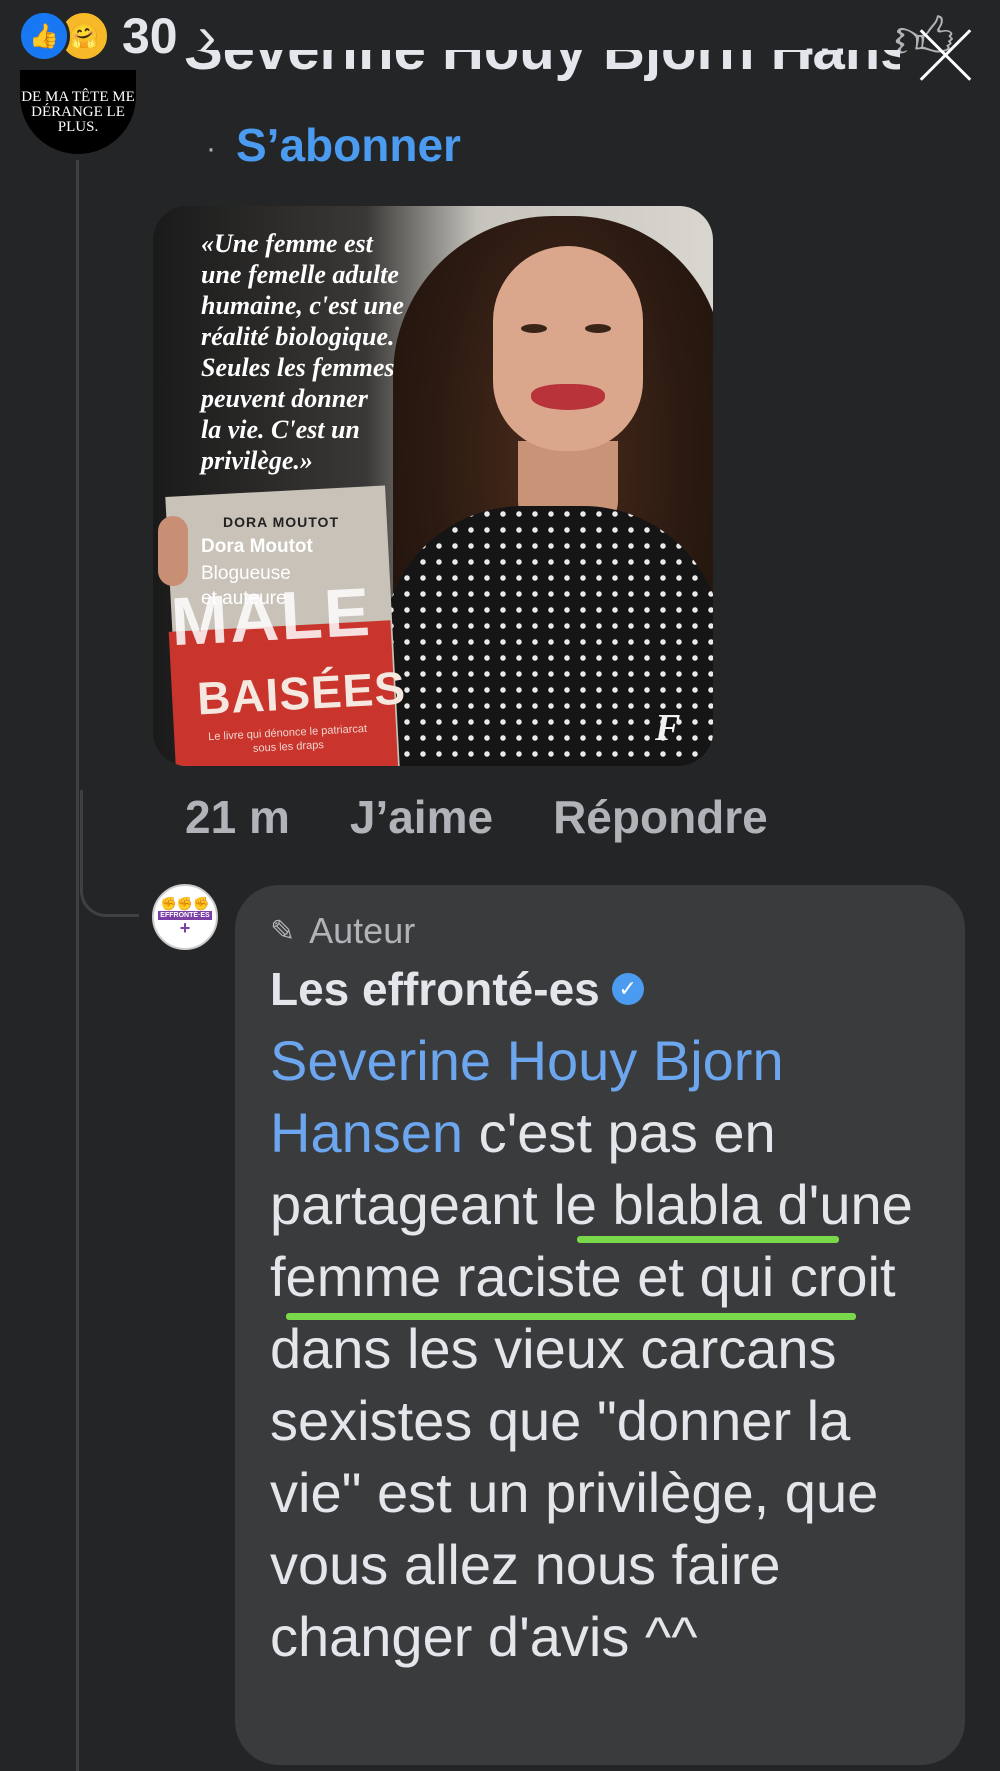 Image resolution: width=1000 pixels, height=1771 pixels. Describe the element at coordinates (77, 965) in the screenshot. I see `thread-line` at that location.